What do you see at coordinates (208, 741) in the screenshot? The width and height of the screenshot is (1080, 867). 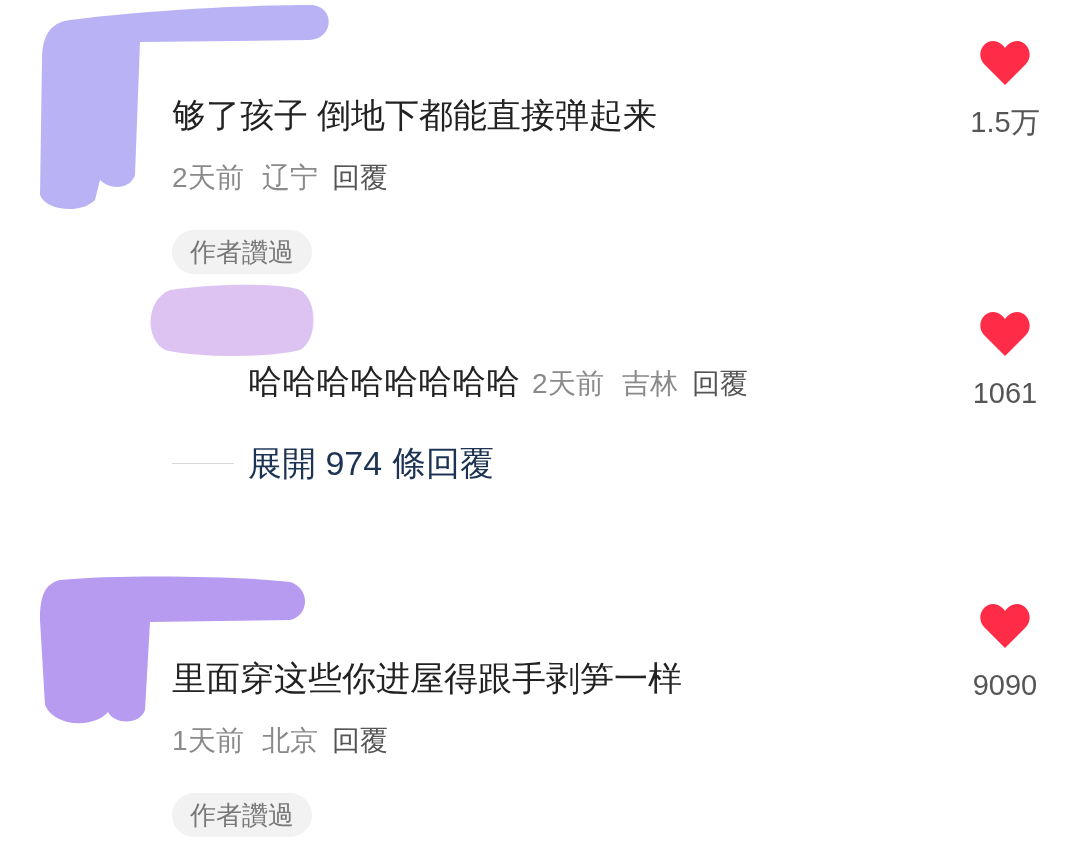 I see `comment-time: 1天前` at bounding box center [208, 741].